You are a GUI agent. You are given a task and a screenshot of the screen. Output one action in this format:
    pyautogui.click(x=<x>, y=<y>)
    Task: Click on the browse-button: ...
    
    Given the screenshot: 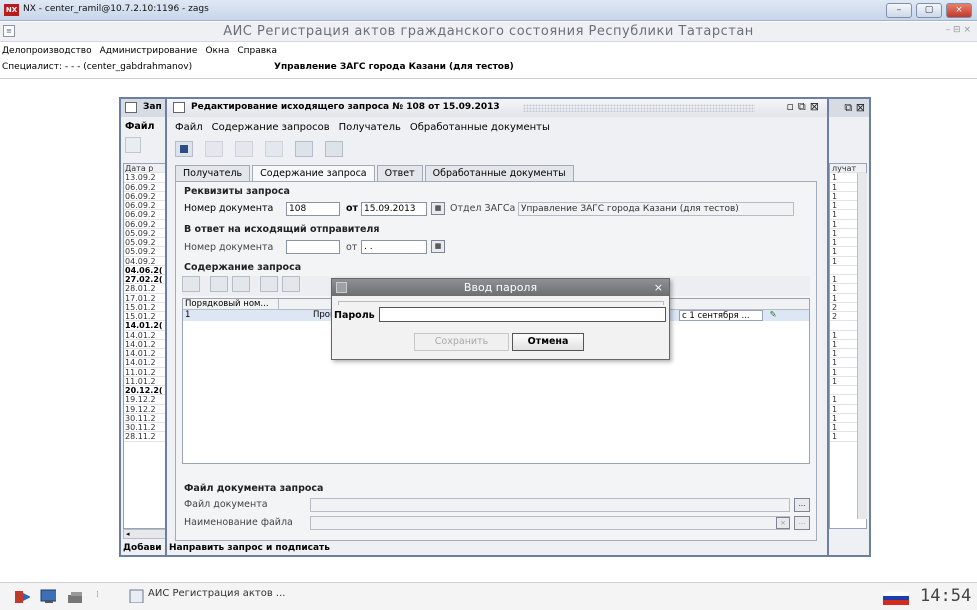 What is the action you would take?
    pyautogui.click(x=802, y=505)
    